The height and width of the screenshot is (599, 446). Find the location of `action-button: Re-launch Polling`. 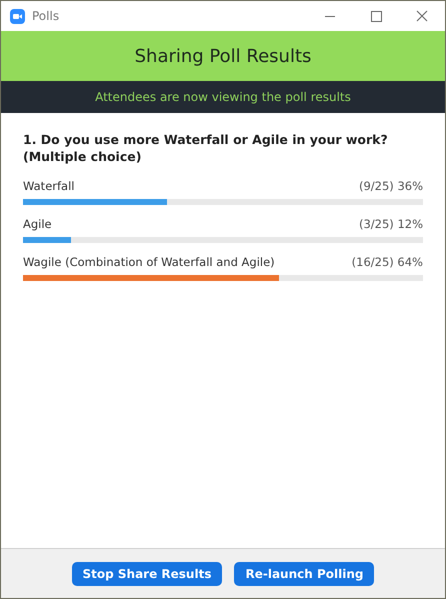

action-button: Re-launch Polling is located at coordinates (304, 574).